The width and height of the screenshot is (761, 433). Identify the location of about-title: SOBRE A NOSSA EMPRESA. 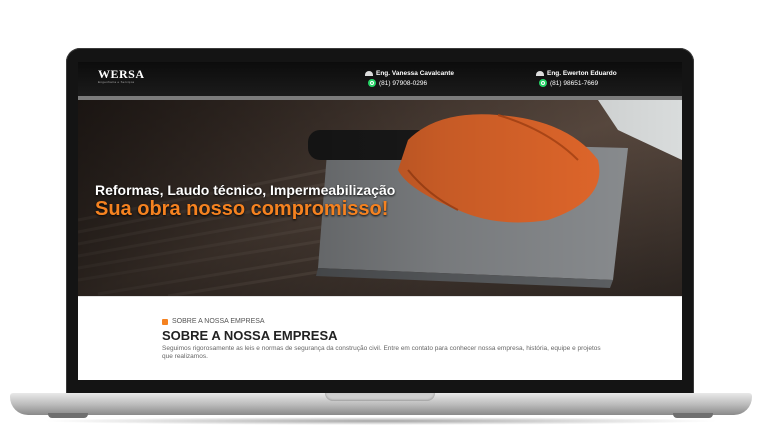
(250, 335).